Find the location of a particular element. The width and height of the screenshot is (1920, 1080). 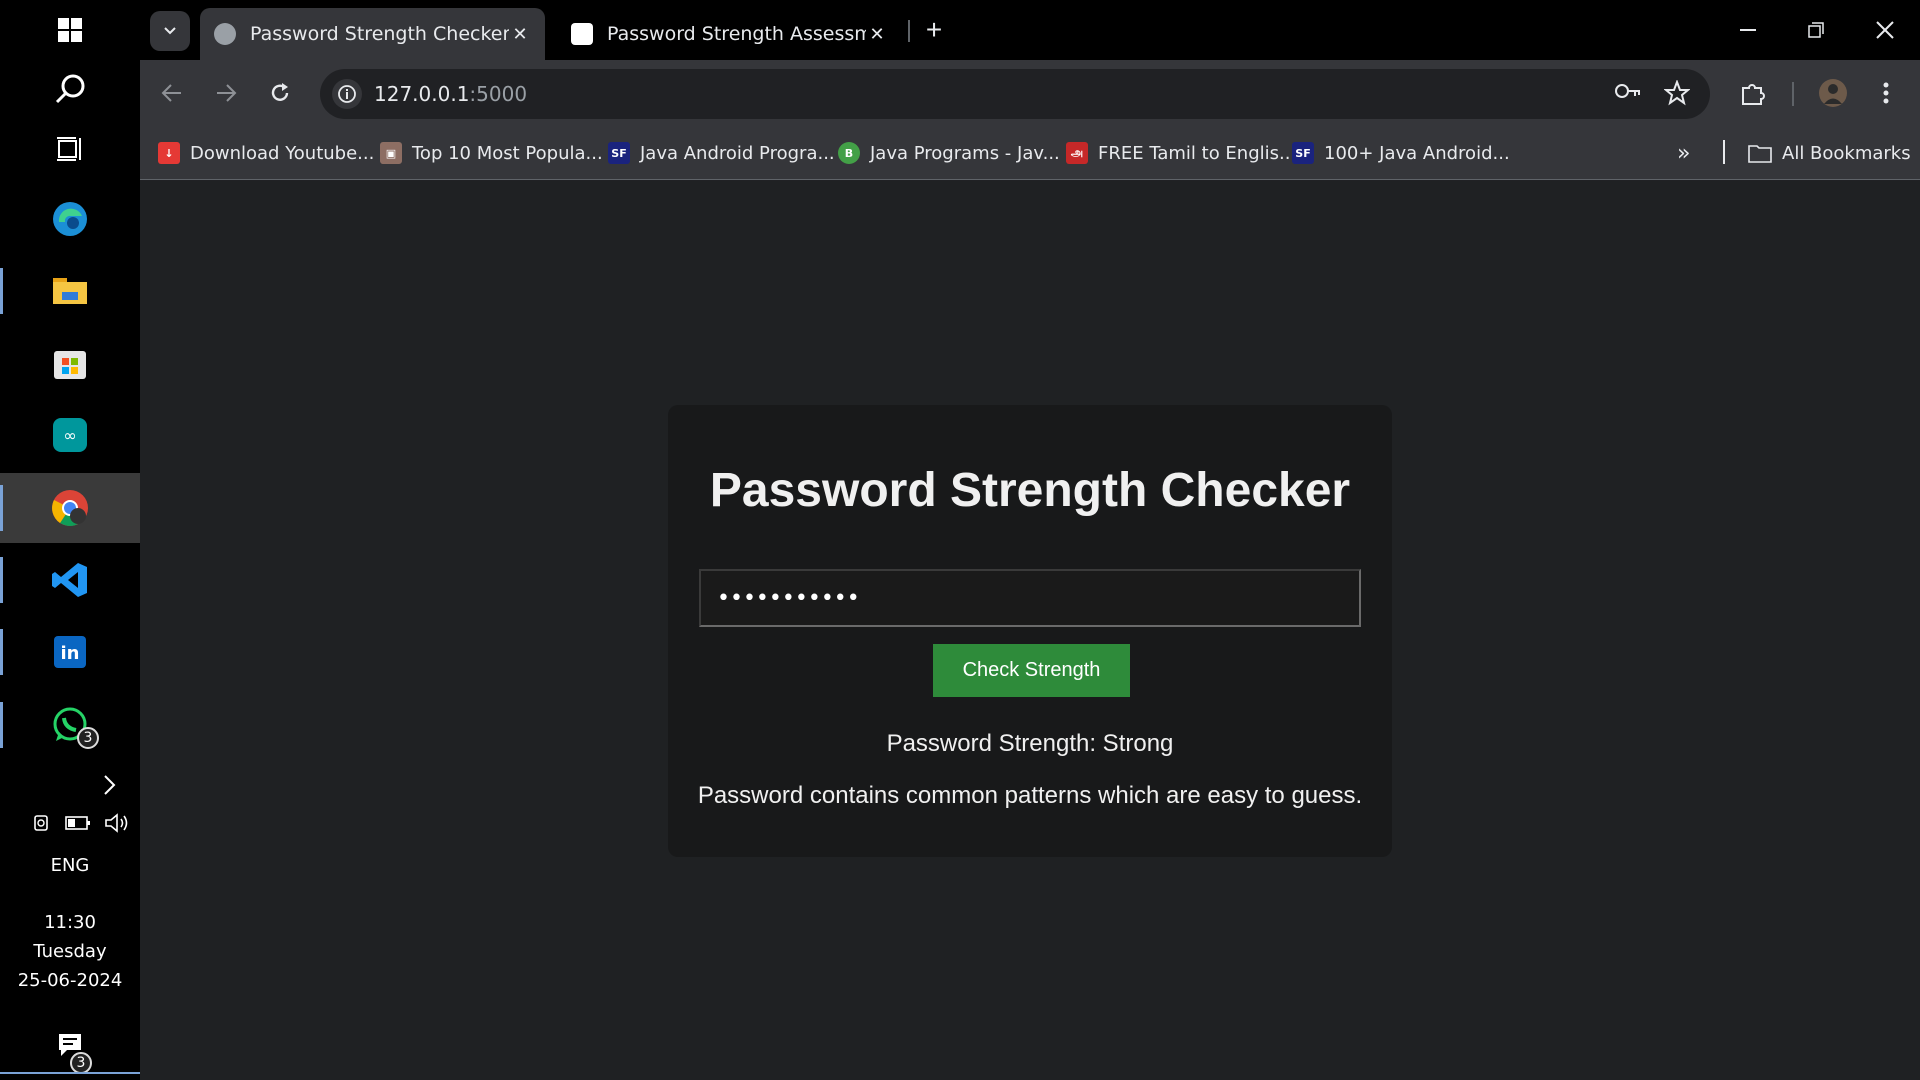

all-bookmarks-button: All Bookmarks is located at coordinates (1829, 153).